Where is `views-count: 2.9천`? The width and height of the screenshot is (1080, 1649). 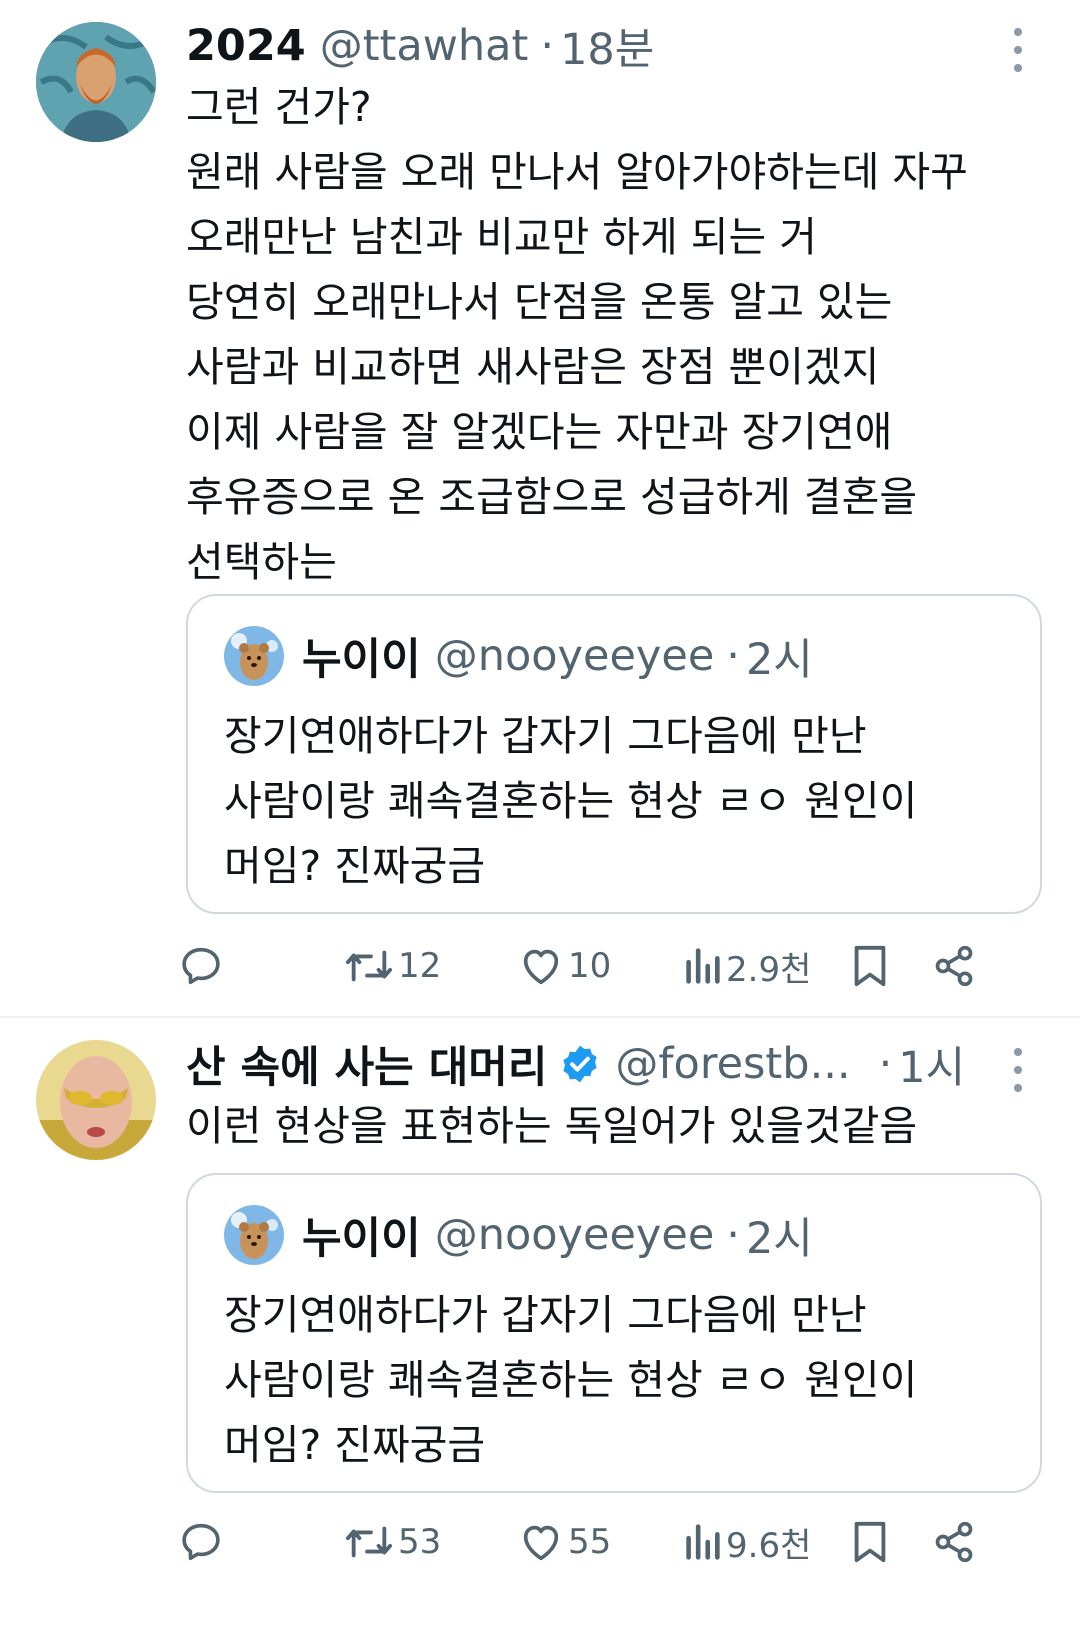
views-count: 2.9천 is located at coordinates (769, 969).